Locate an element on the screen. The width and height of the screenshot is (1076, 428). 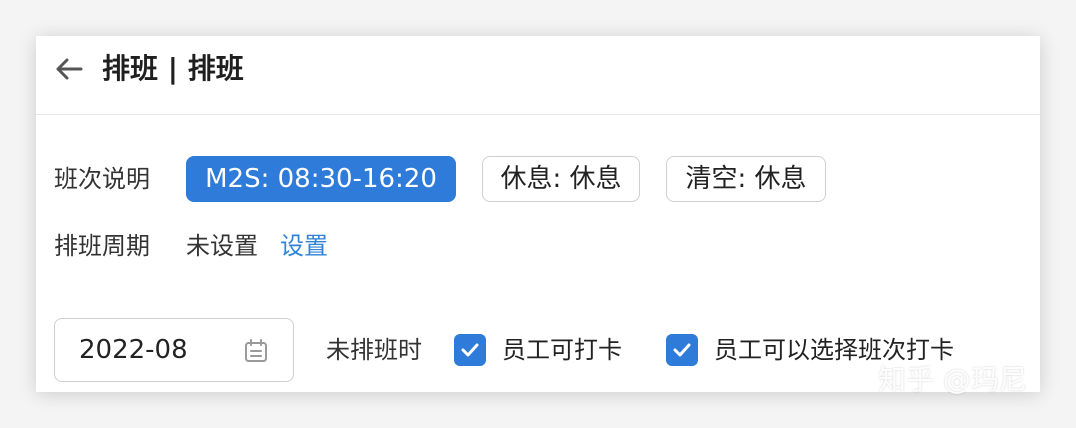
back-arrow-icon is located at coordinates (69, 69).